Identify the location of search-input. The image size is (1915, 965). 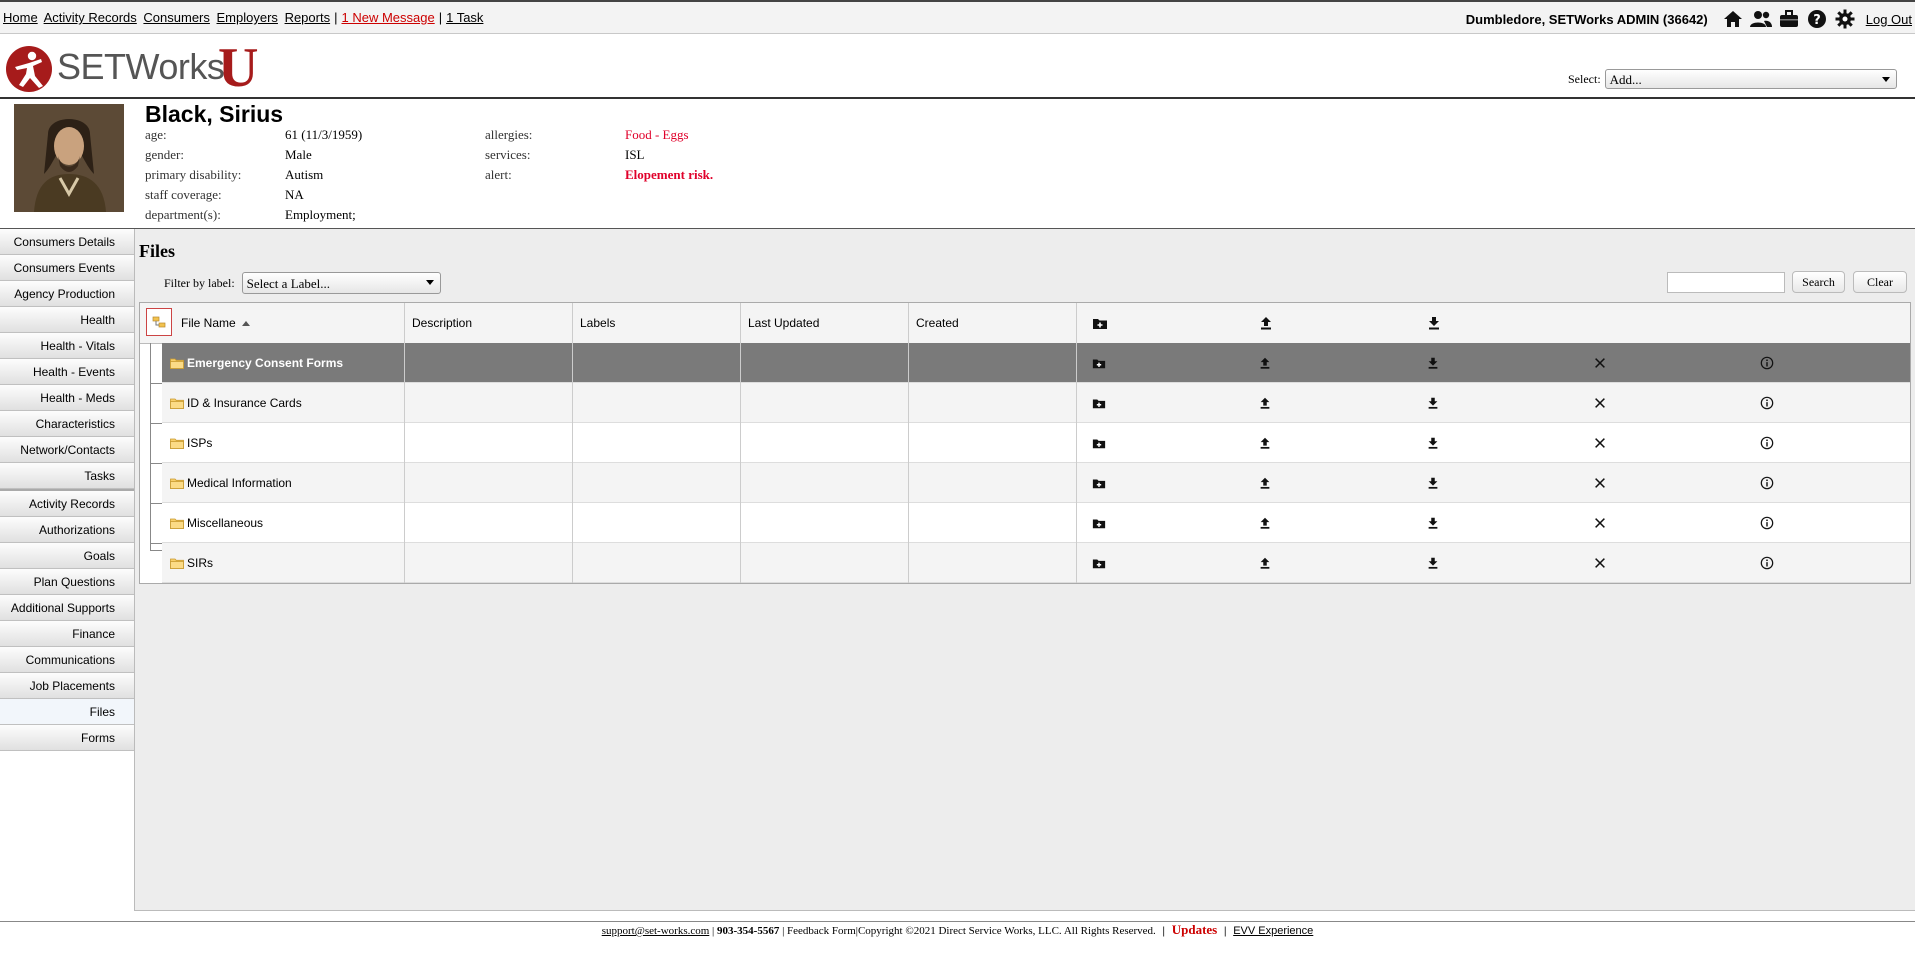
(1726, 282).